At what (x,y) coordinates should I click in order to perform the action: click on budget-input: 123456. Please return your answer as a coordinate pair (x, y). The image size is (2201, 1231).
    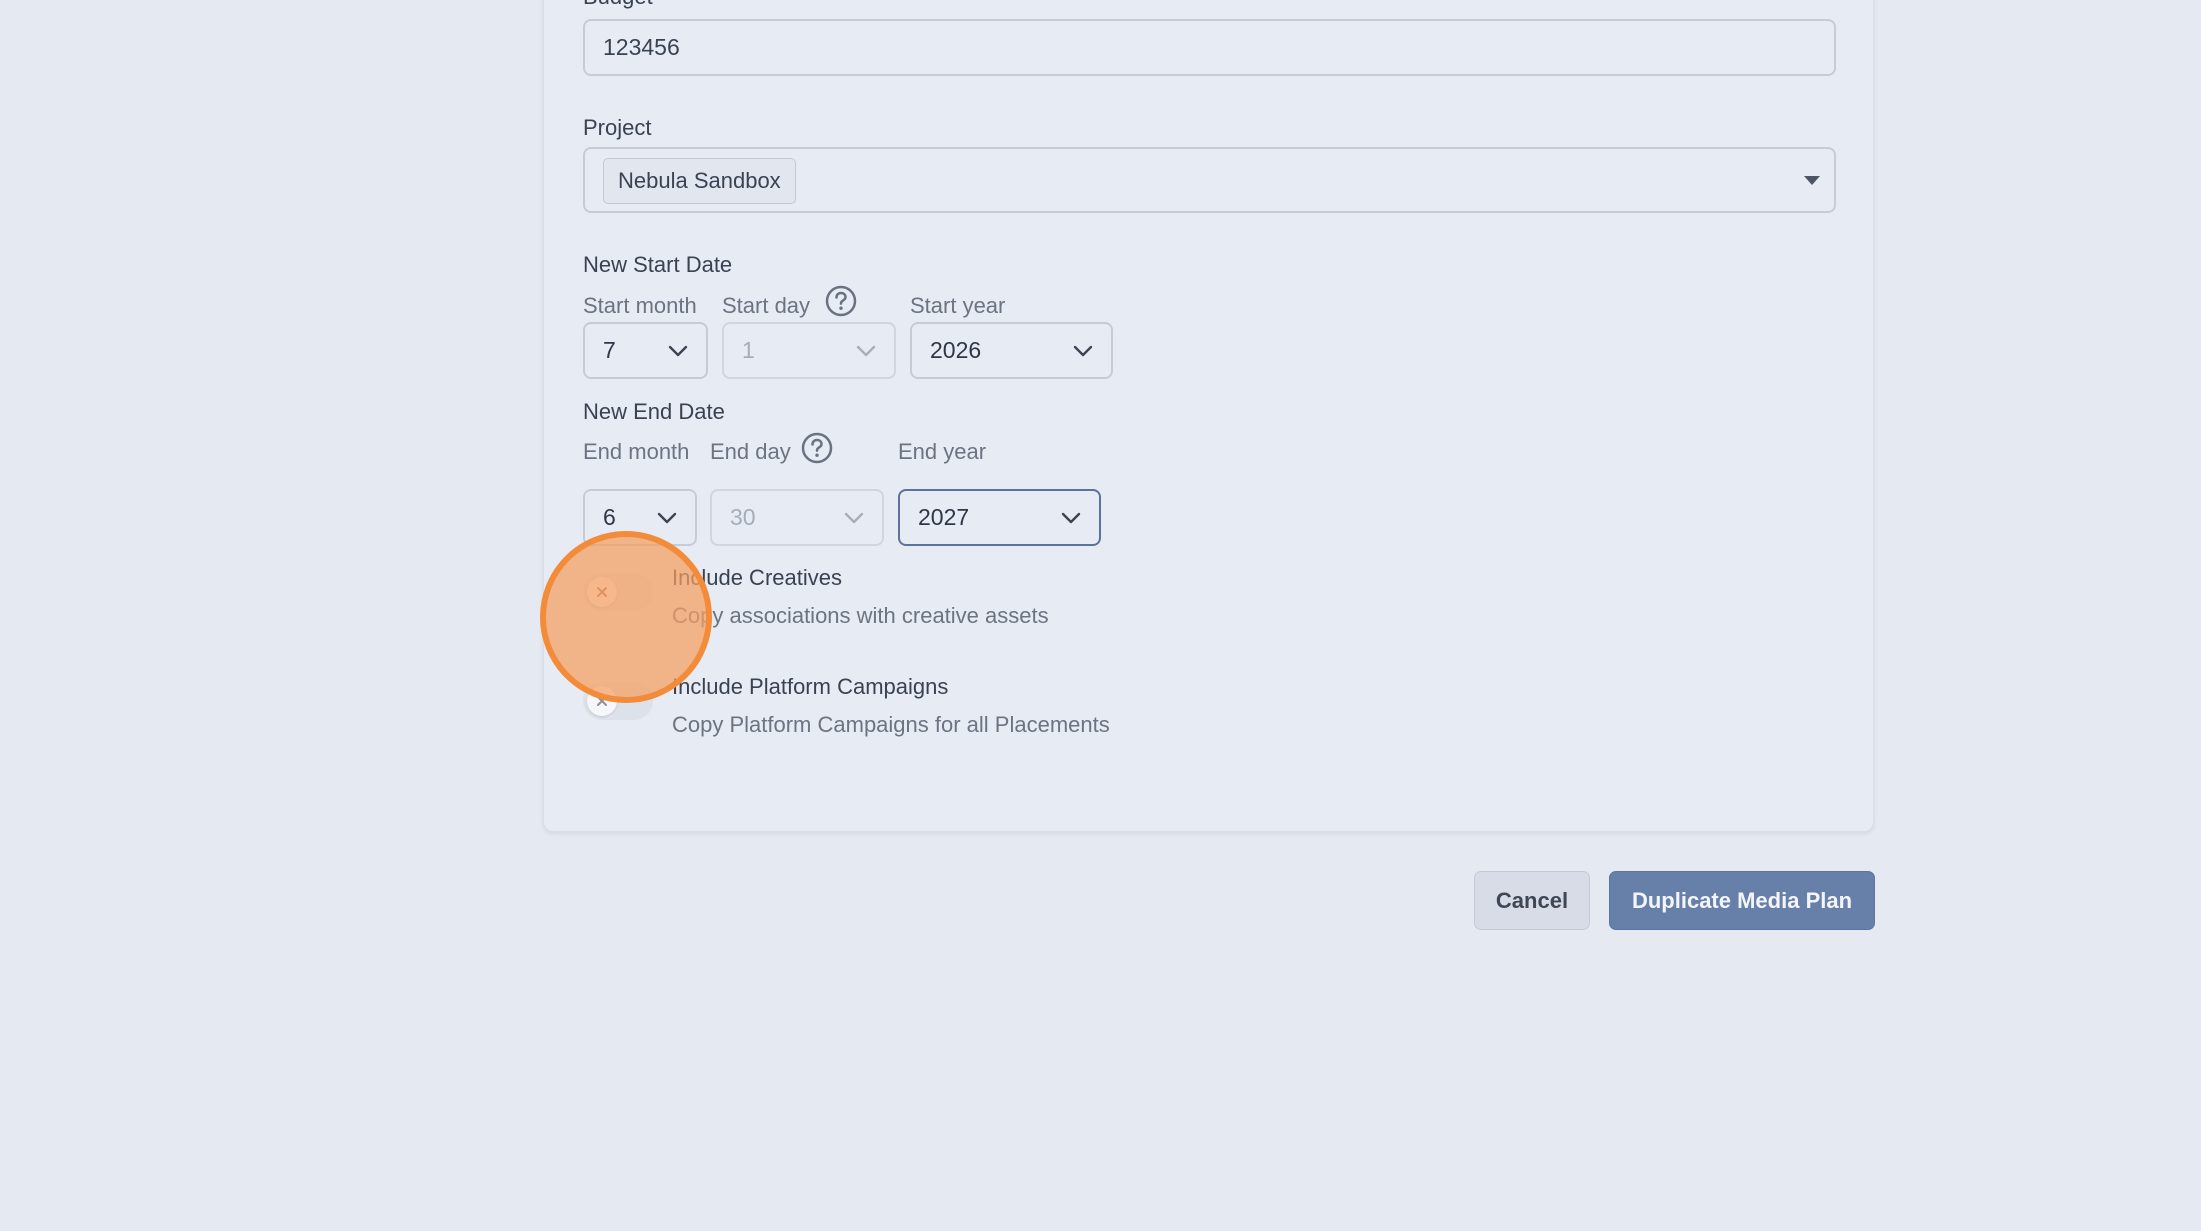
    Looking at the image, I should click on (1209, 47).